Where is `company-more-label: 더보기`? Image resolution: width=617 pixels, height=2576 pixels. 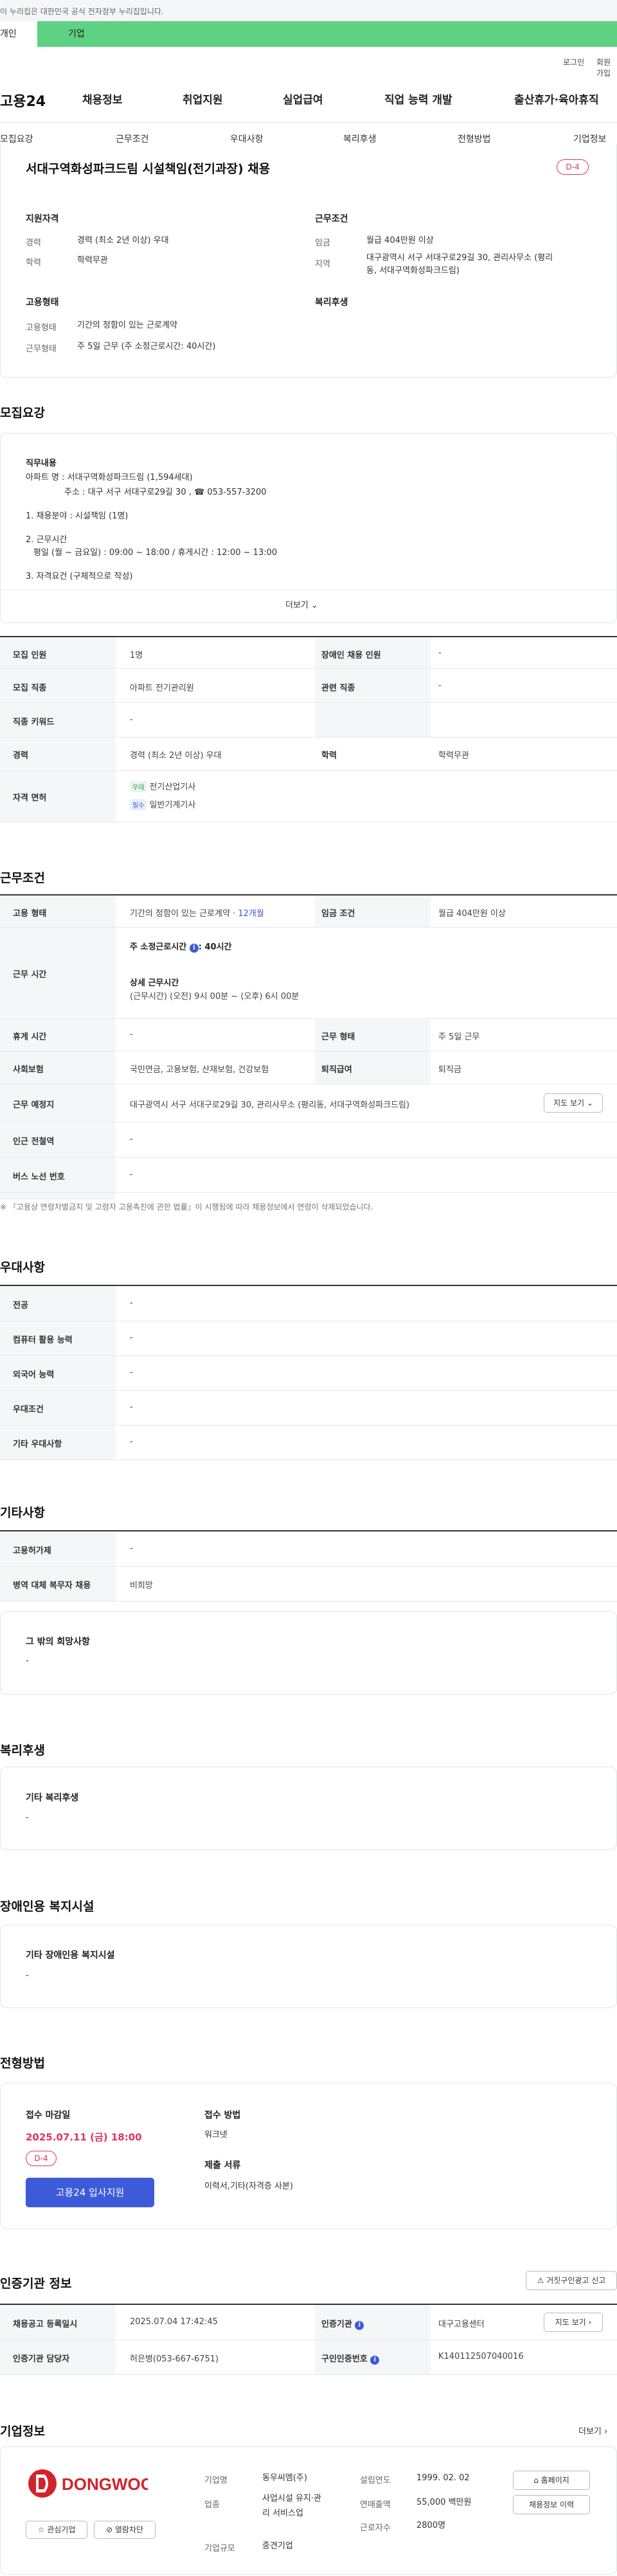 company-more-label: 더보기 is located at coordinates (590, 2432).